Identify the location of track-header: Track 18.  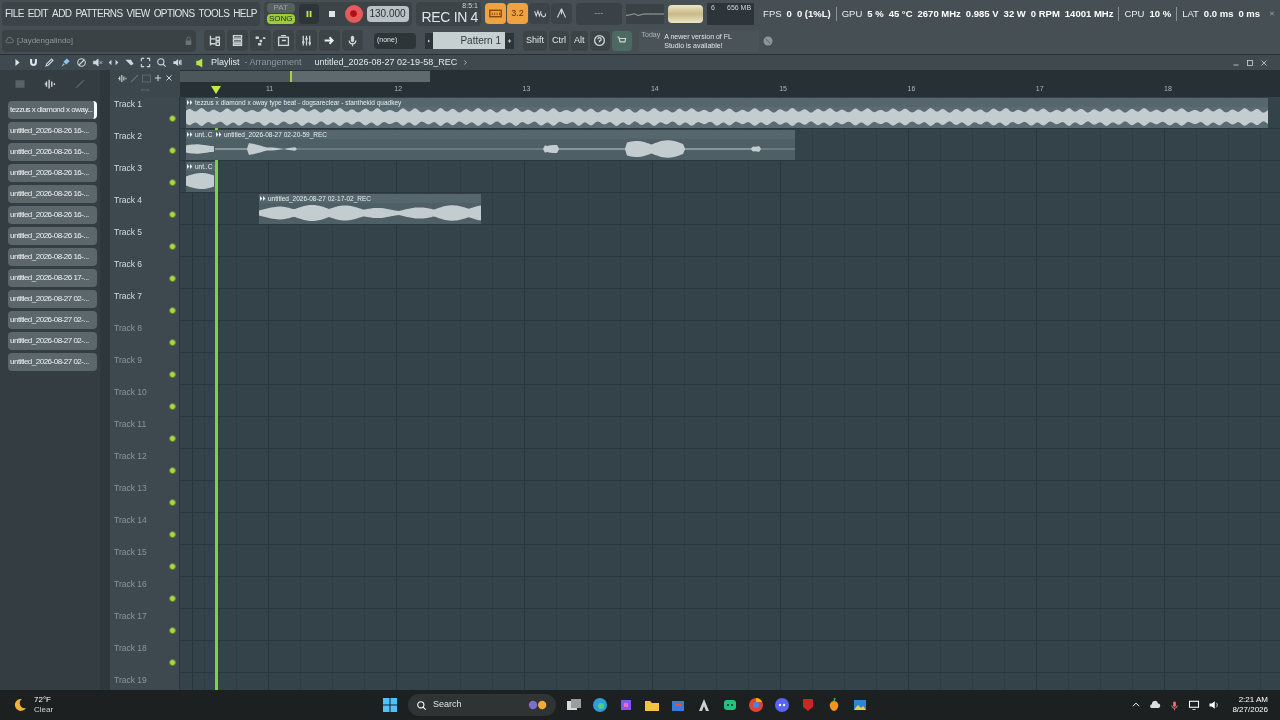
(145, 657).